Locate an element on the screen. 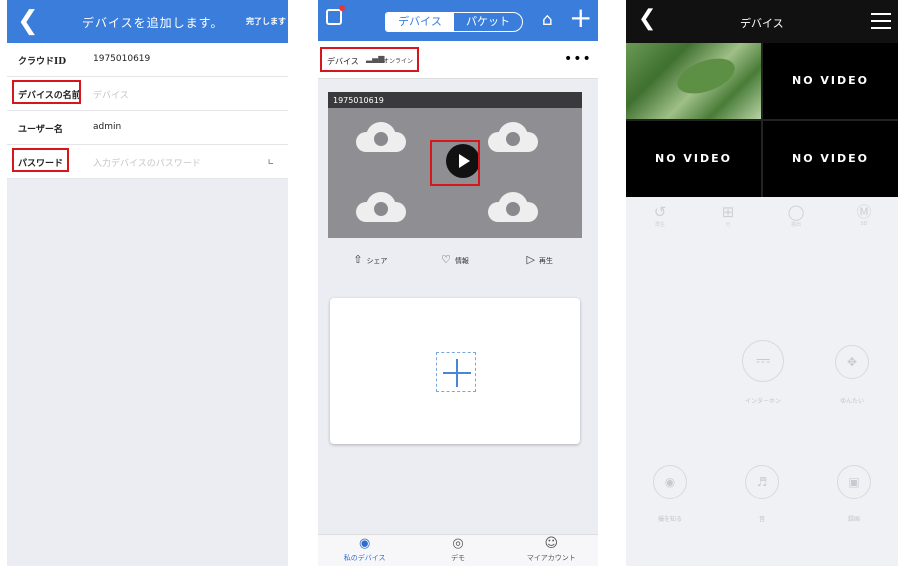  device-id: 1975010619 is located at coordinates (455, 100).